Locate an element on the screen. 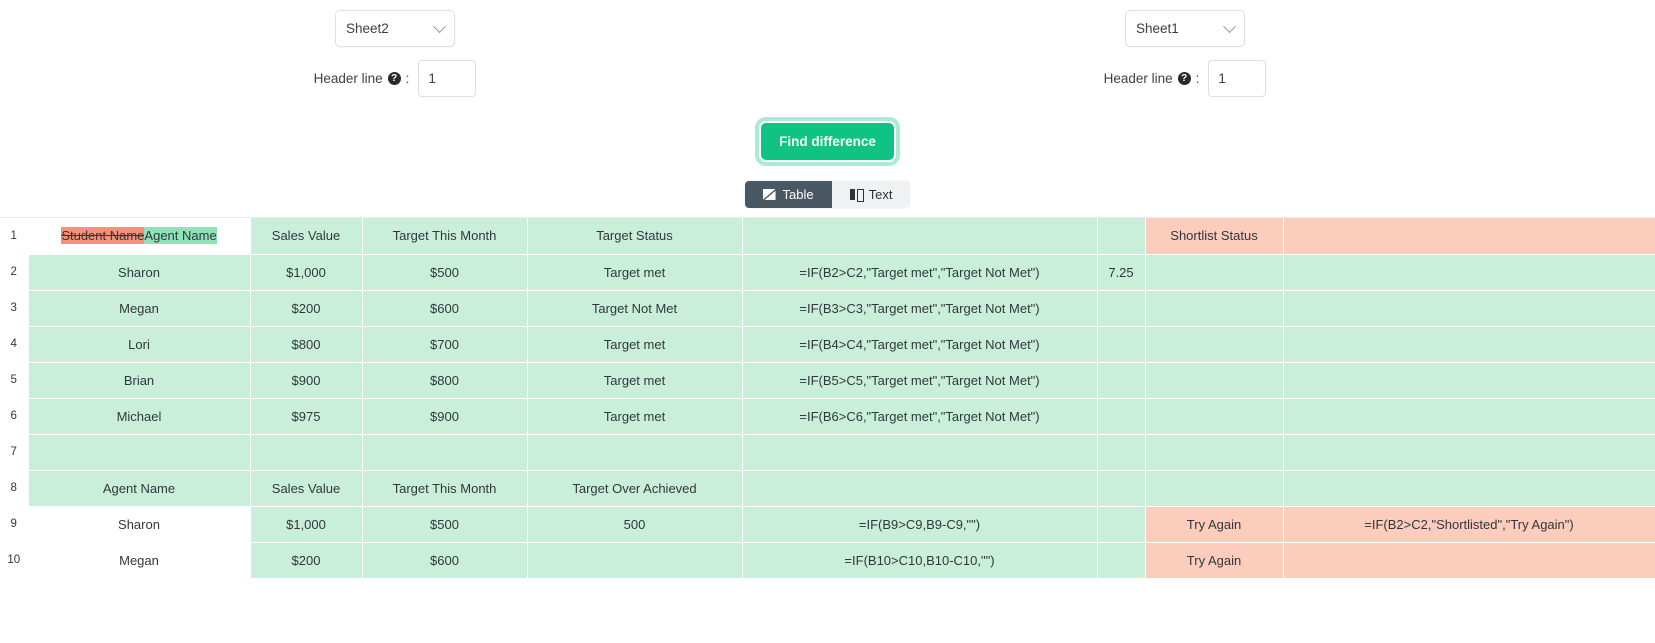  table-cell: =IF(B9>C9,B9-C9,"") is located at coordinates (920, 524).